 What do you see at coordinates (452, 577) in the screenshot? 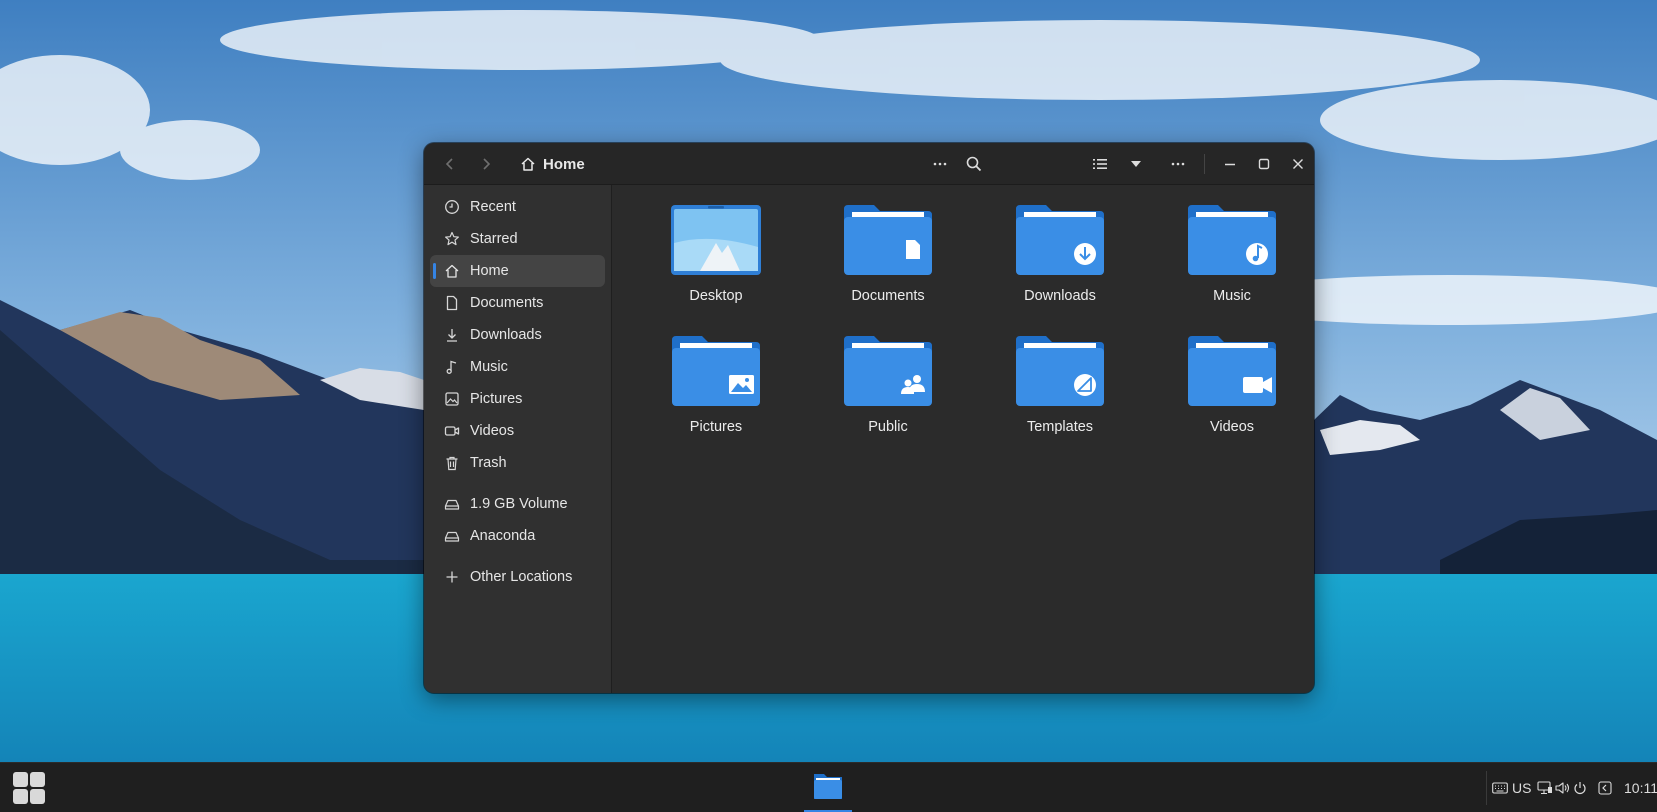
I see `plus-icon` at bounding box center [452, 577].